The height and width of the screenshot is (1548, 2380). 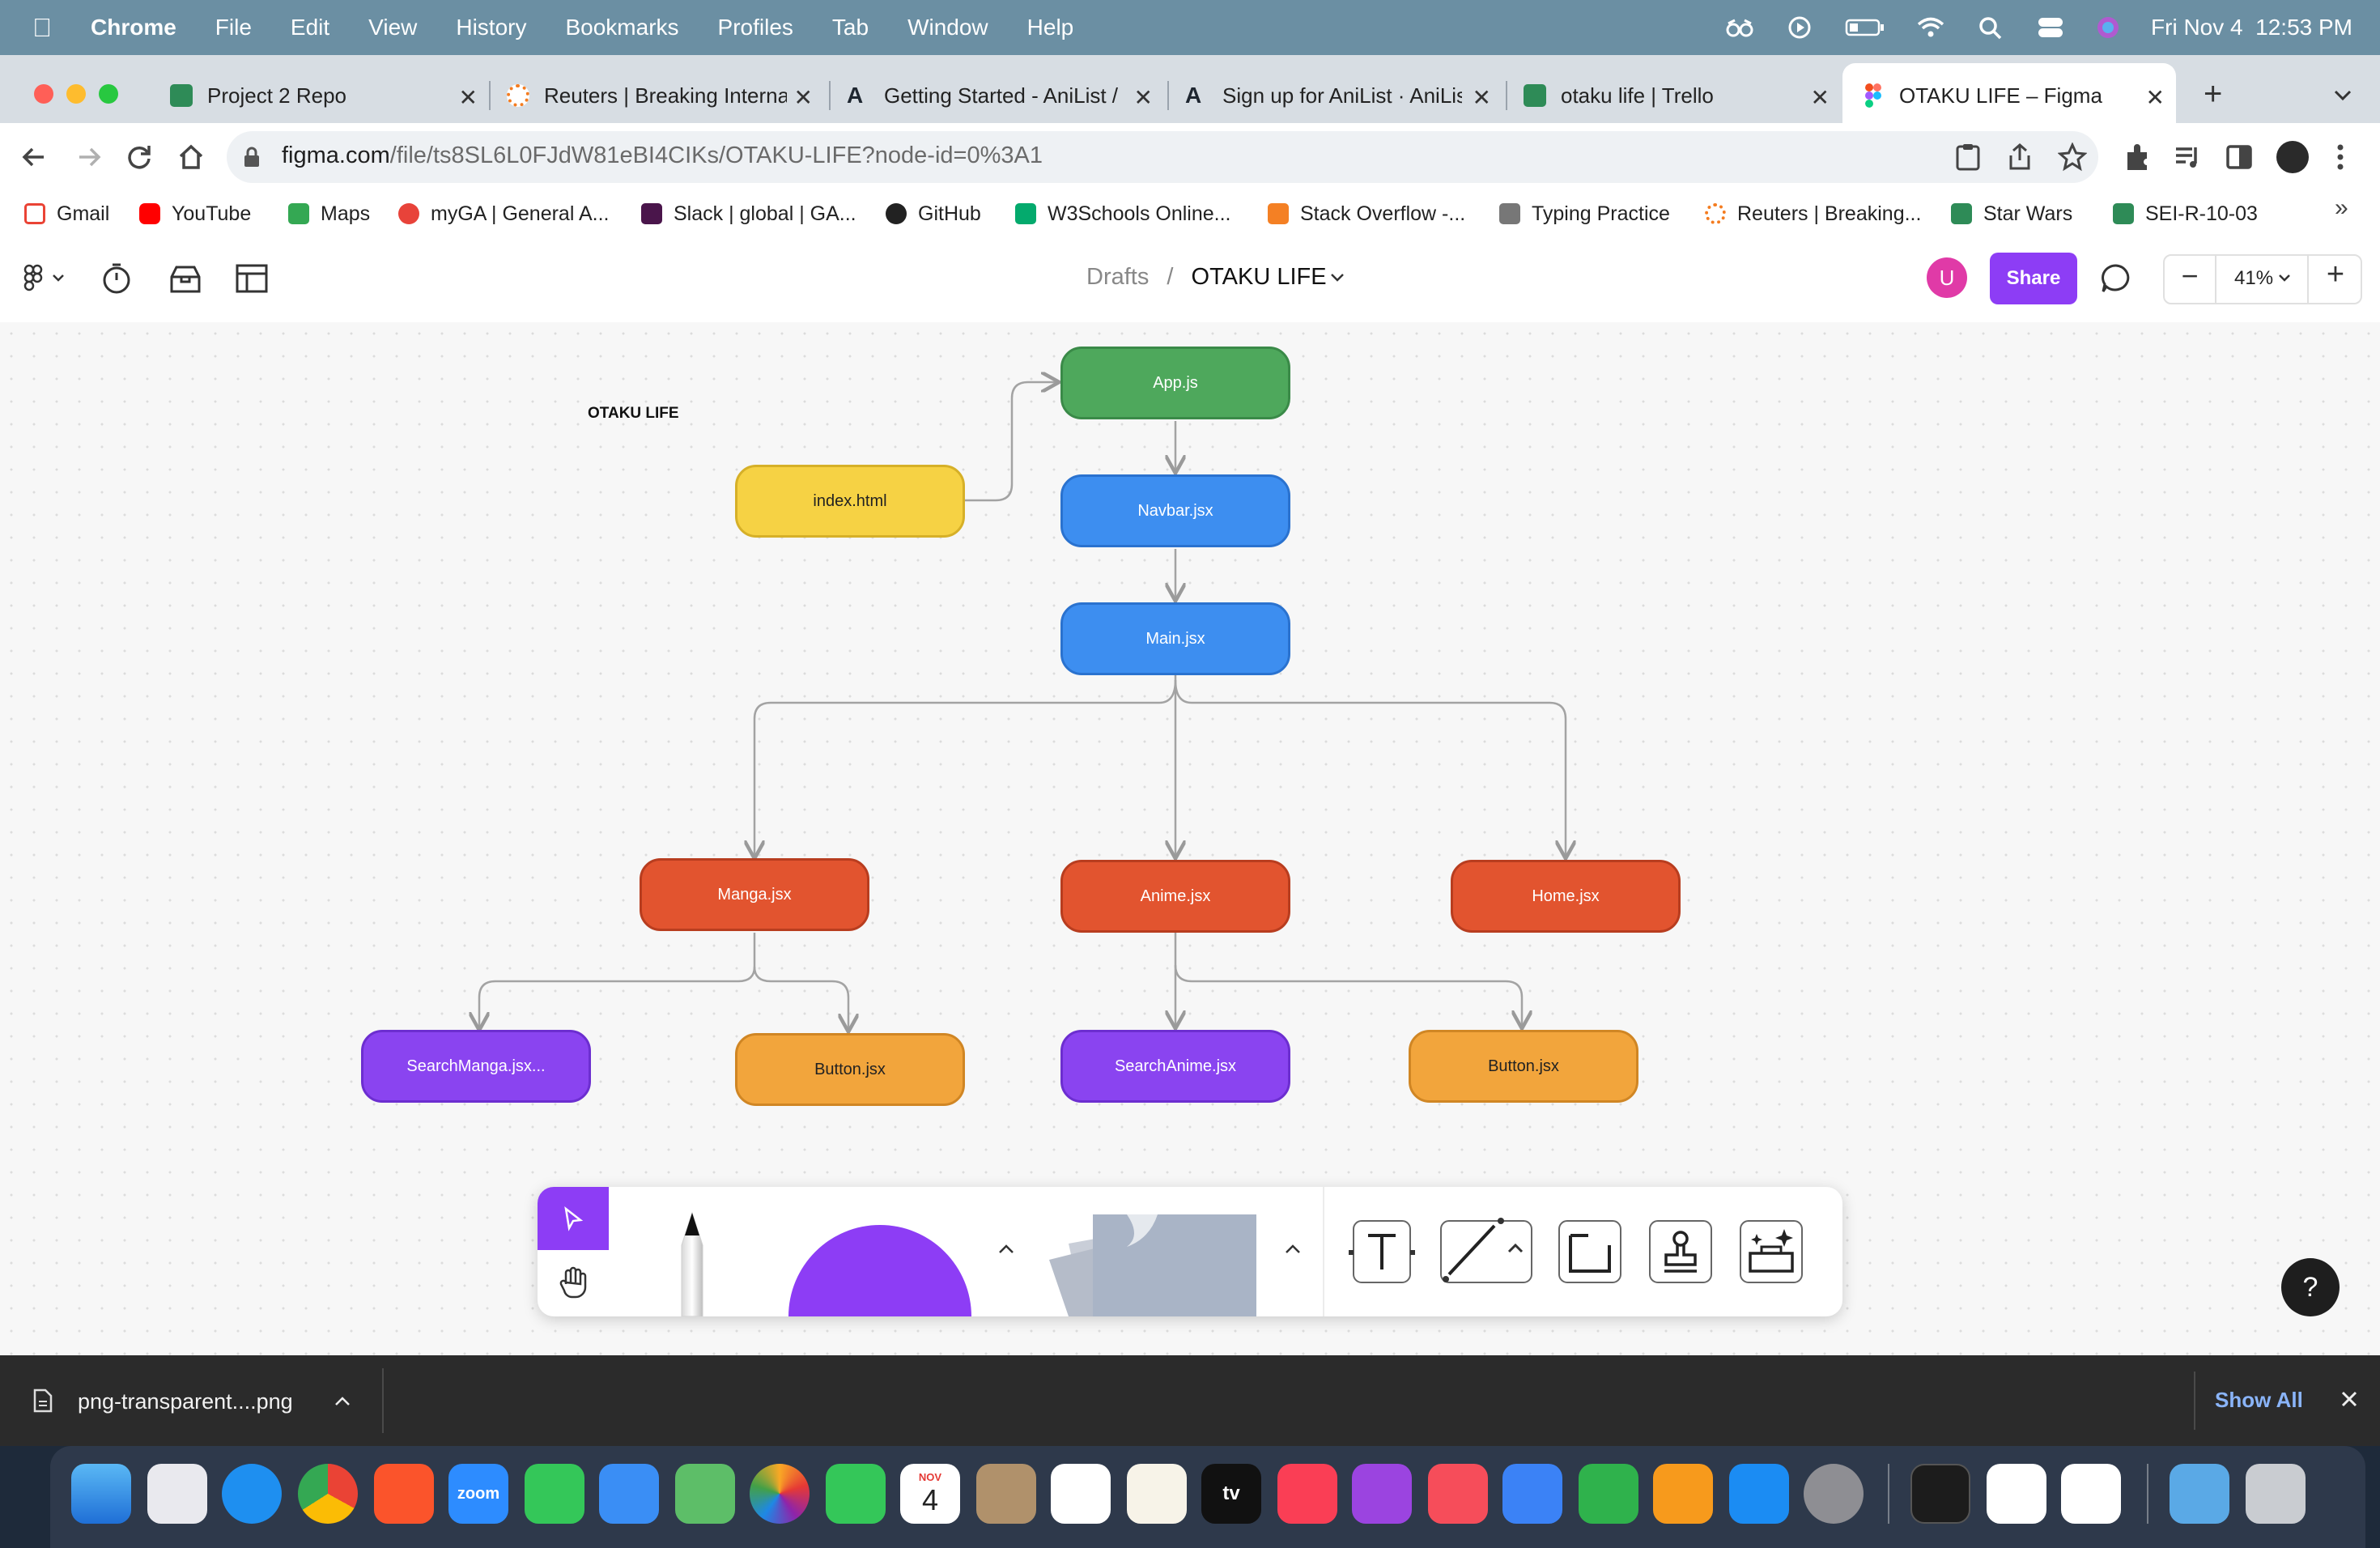 I want to click on tab-figma-active: OTAKU LIFE – Figma ✕, so click(x=2015, y=96).